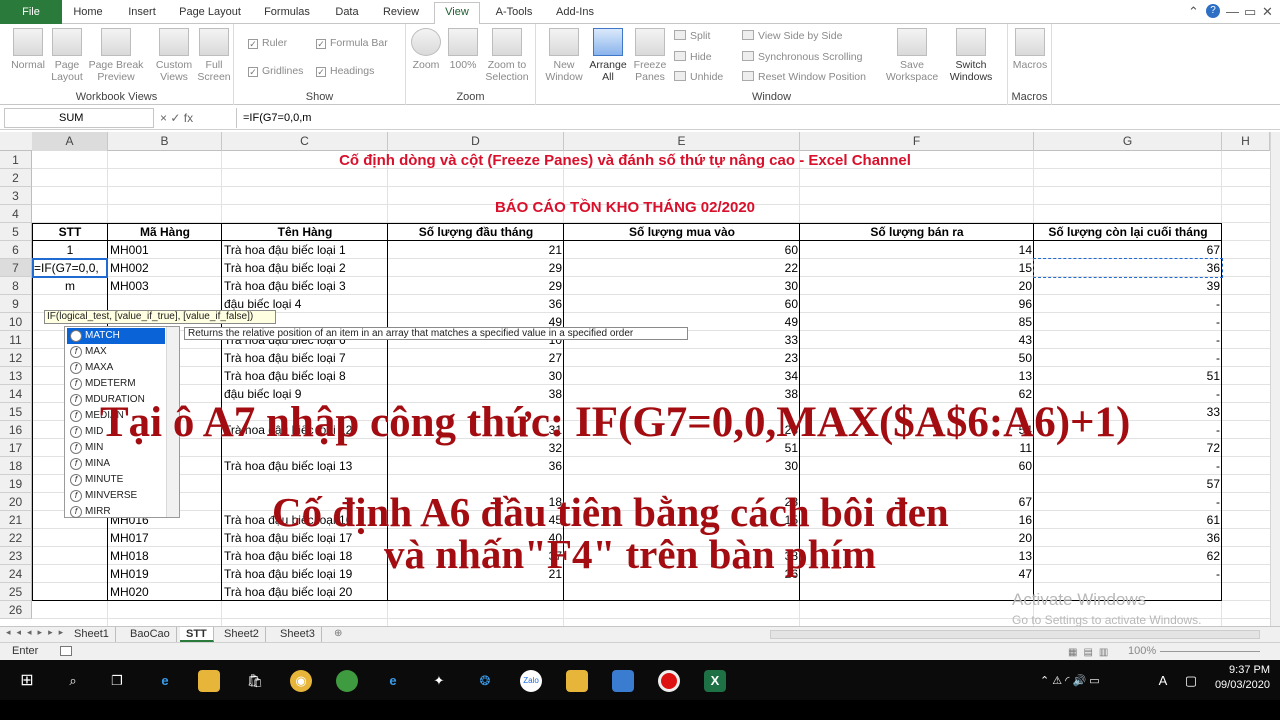 The image size is (1280, 720). What do you see at coordinates (28, 49) in the screenshot?
I see `normal-view-button: Normal` at bounding box center [28, 49].